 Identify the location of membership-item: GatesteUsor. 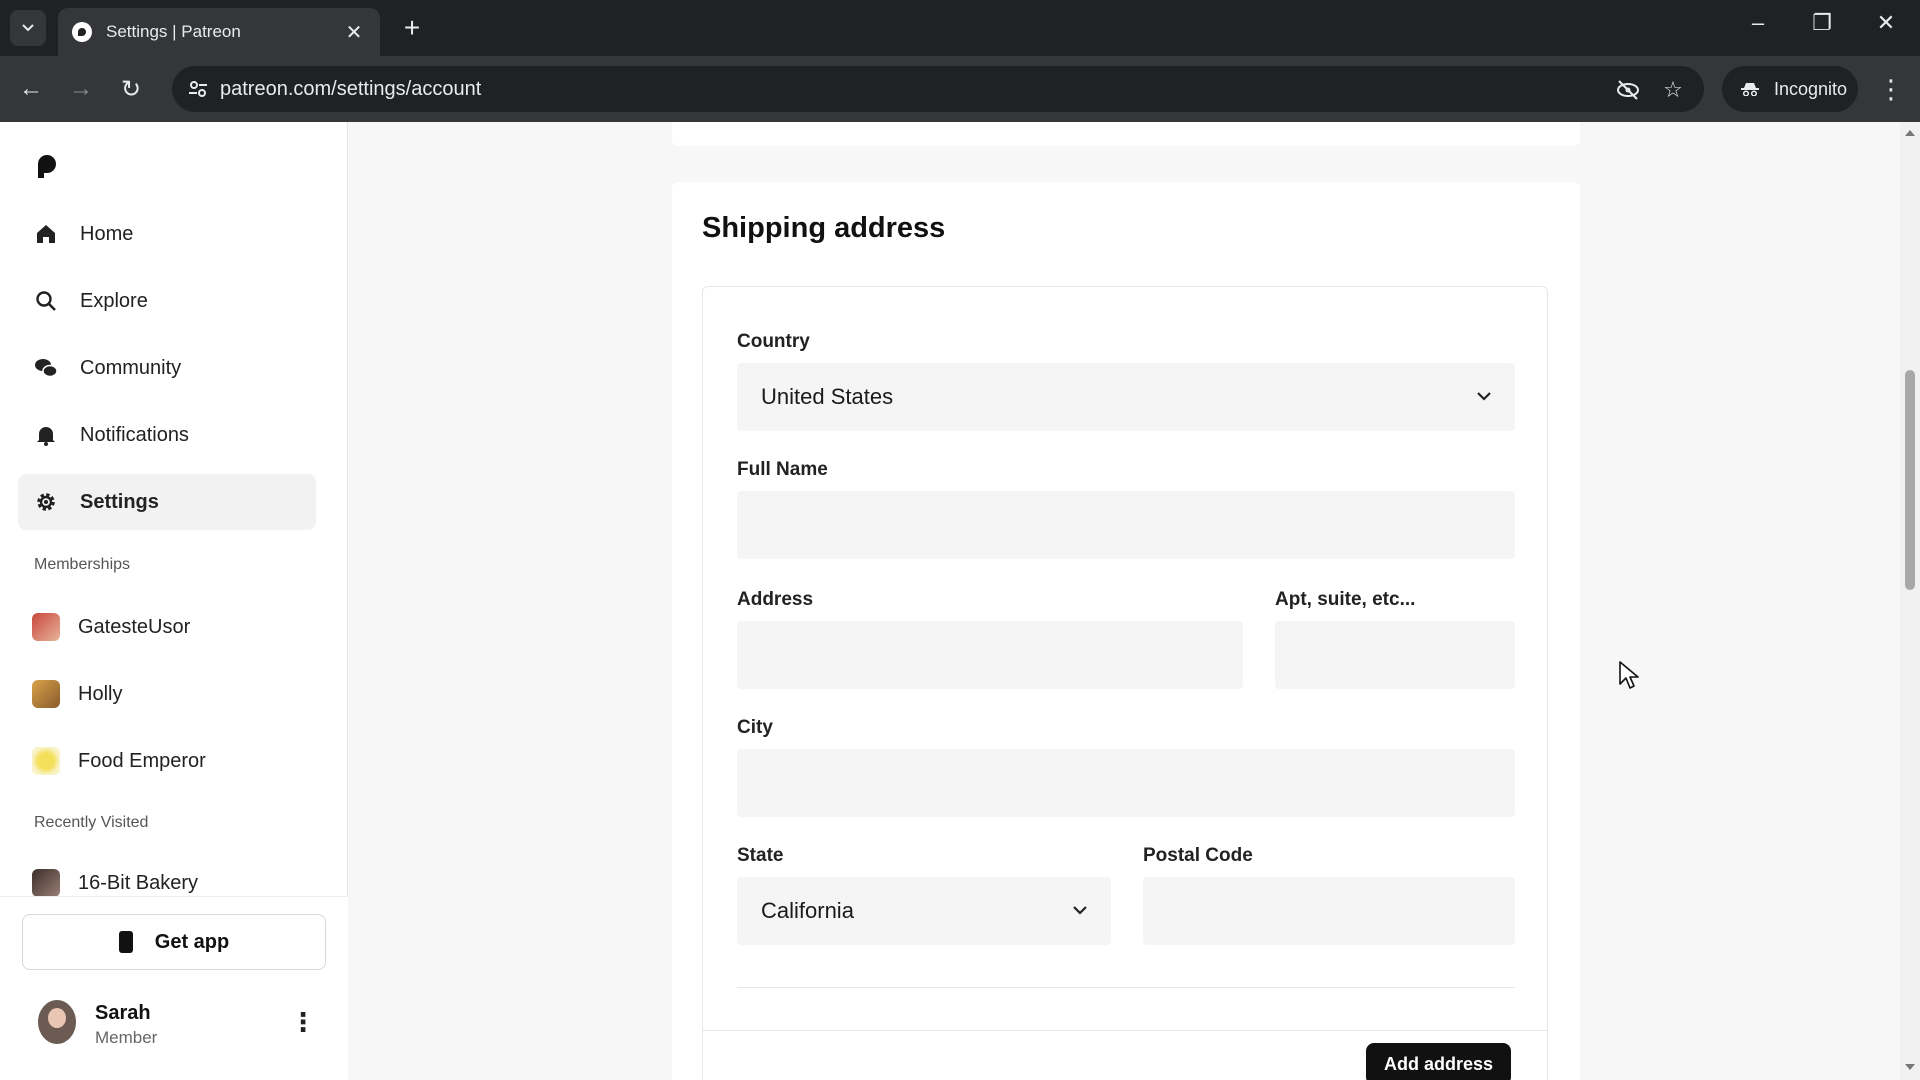
(111, 627).